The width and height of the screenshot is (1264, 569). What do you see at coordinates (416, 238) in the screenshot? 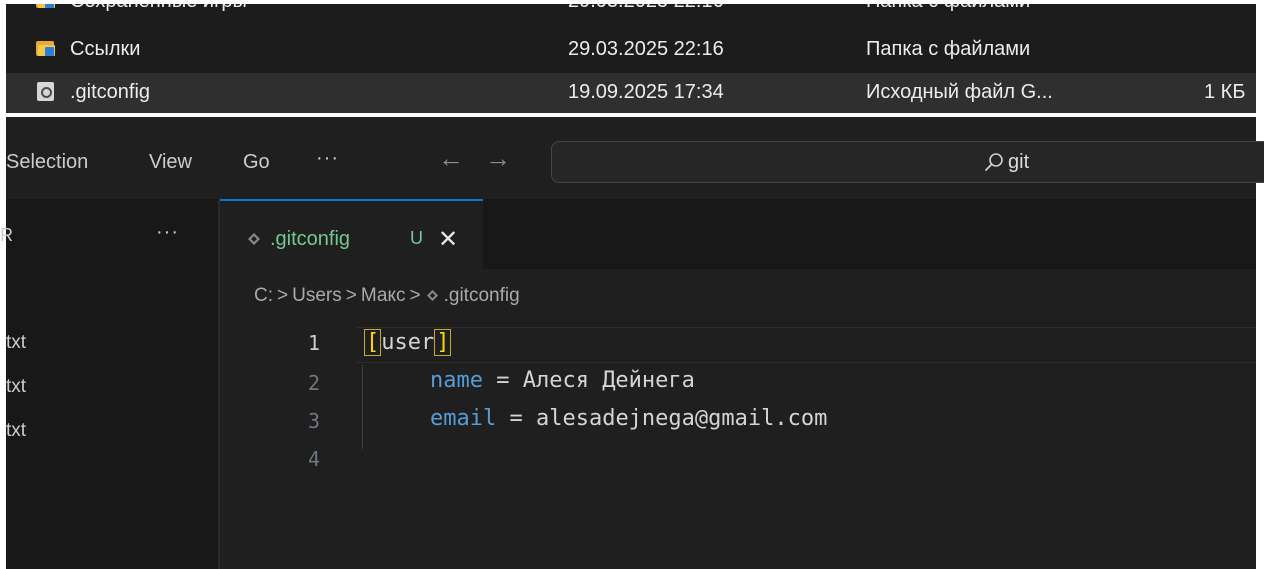
I see `untracked-badge: U` at bounding box center [416, 238].